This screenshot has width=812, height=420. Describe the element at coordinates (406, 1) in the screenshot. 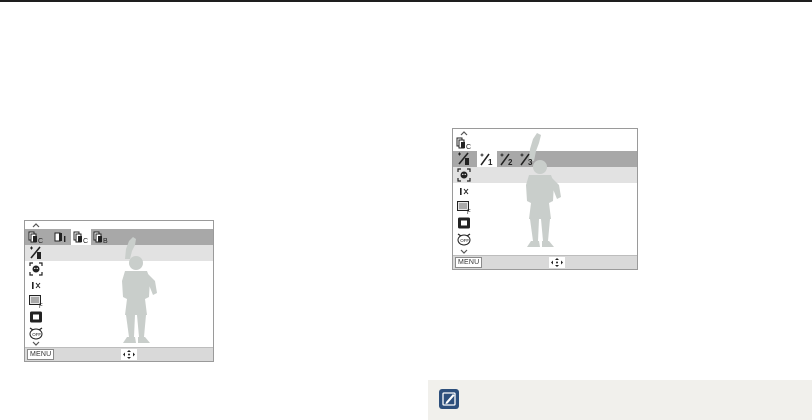

I see `top-rule` at that location.